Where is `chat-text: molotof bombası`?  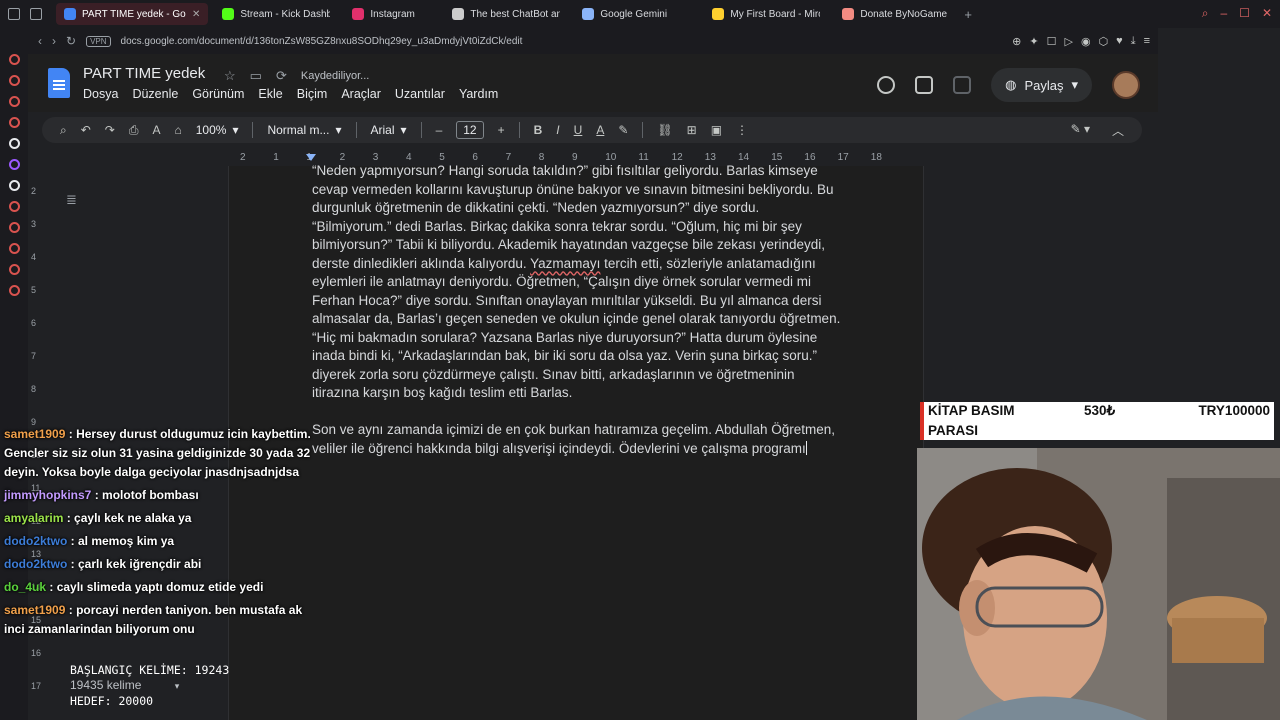 chat-text: molotof bombası is located at coordinates (150, 495).